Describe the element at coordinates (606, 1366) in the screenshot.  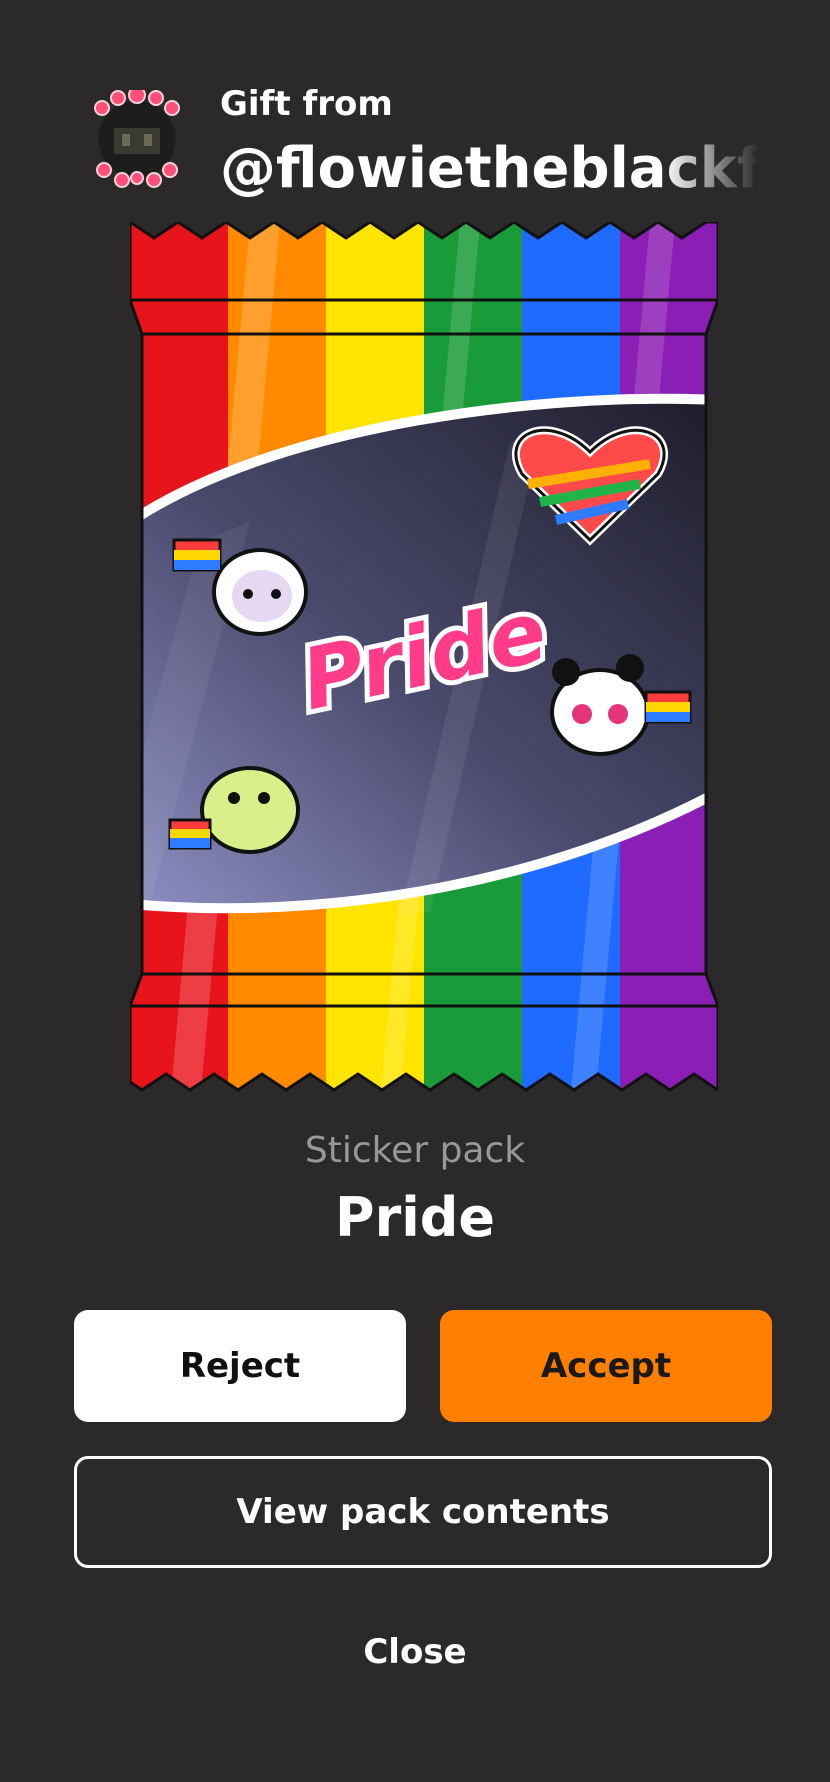
I see `accept-button: Accept` at that location.